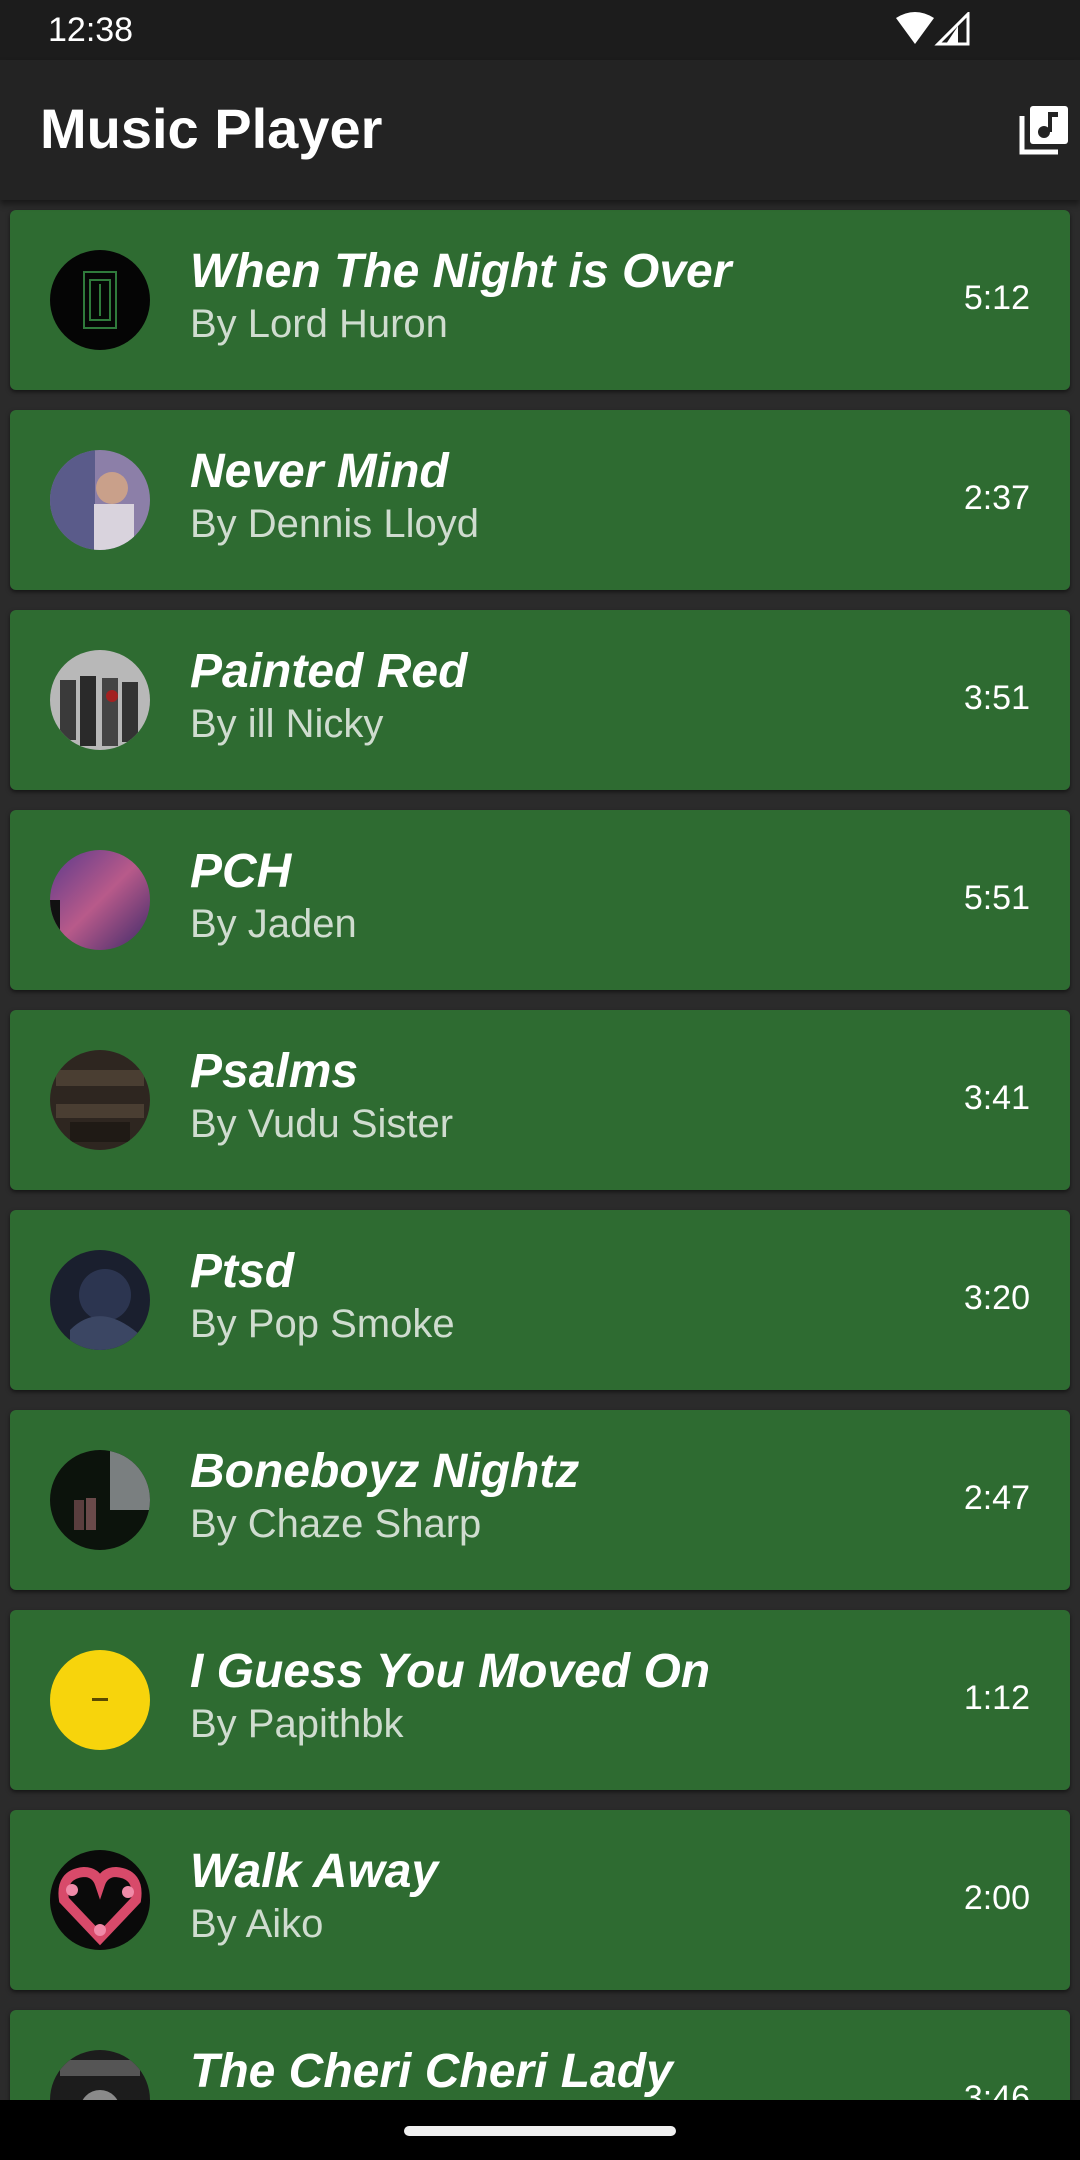 The height and width of the screenshot is (2160, 1080). I want to click on library-music-button, so click(1044, 130).